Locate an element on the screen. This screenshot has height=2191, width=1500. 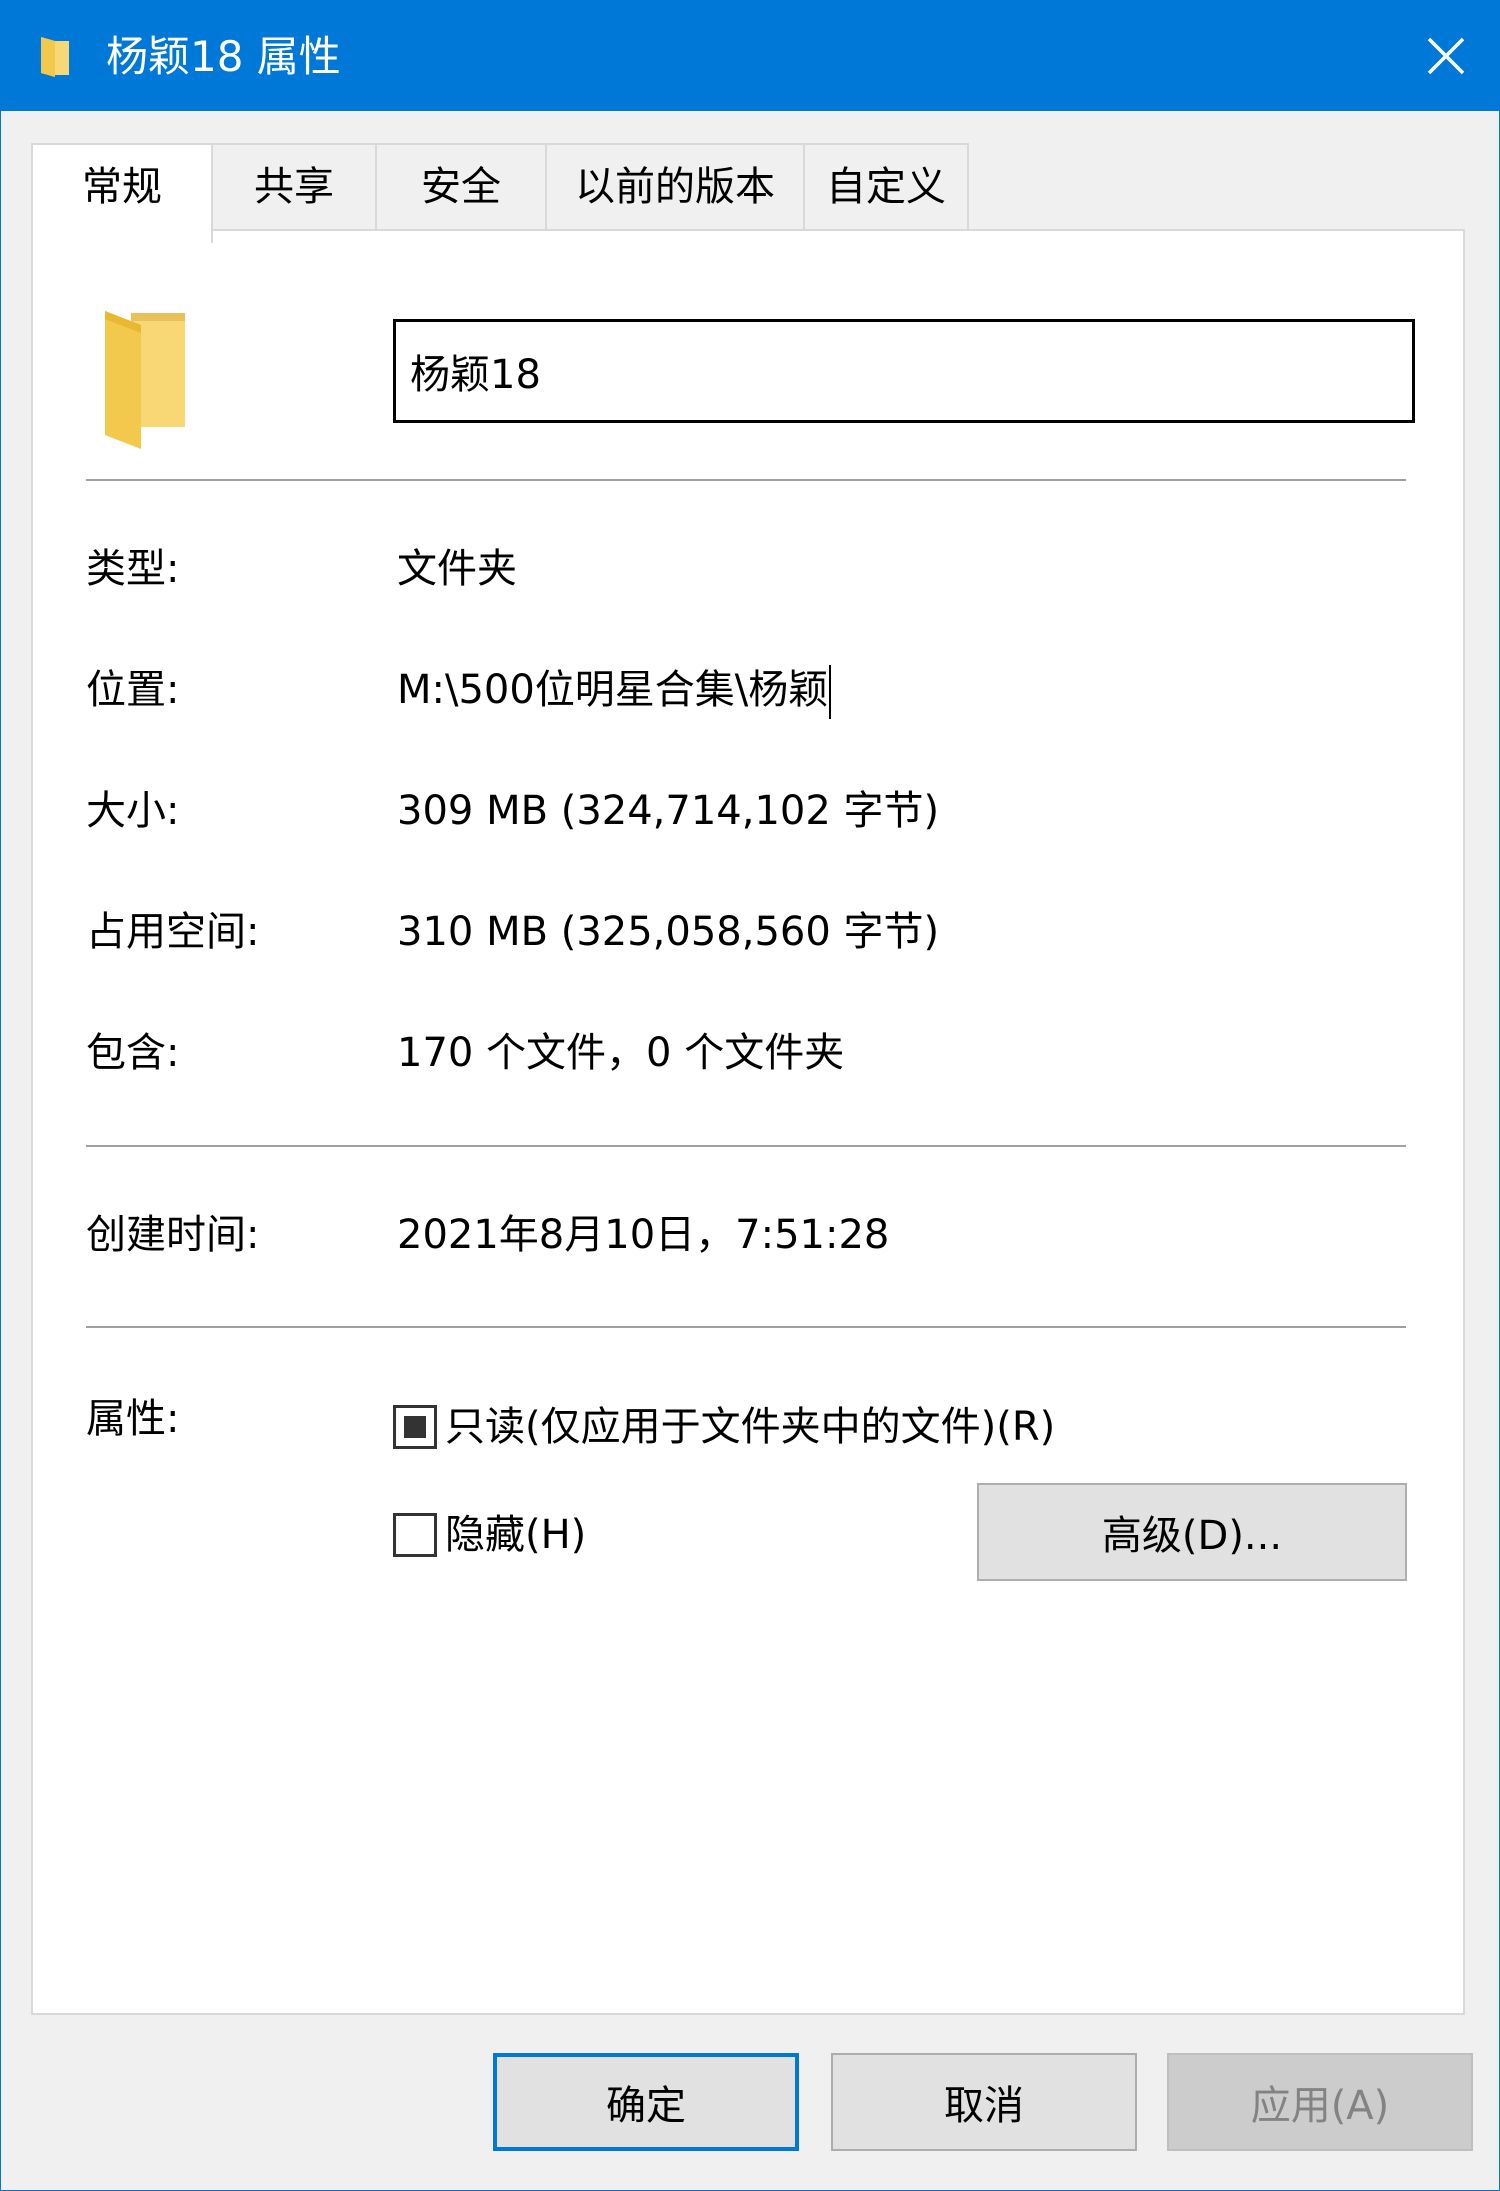
window-title: 杨颖18 属性 is located at coordinates (223, 56).